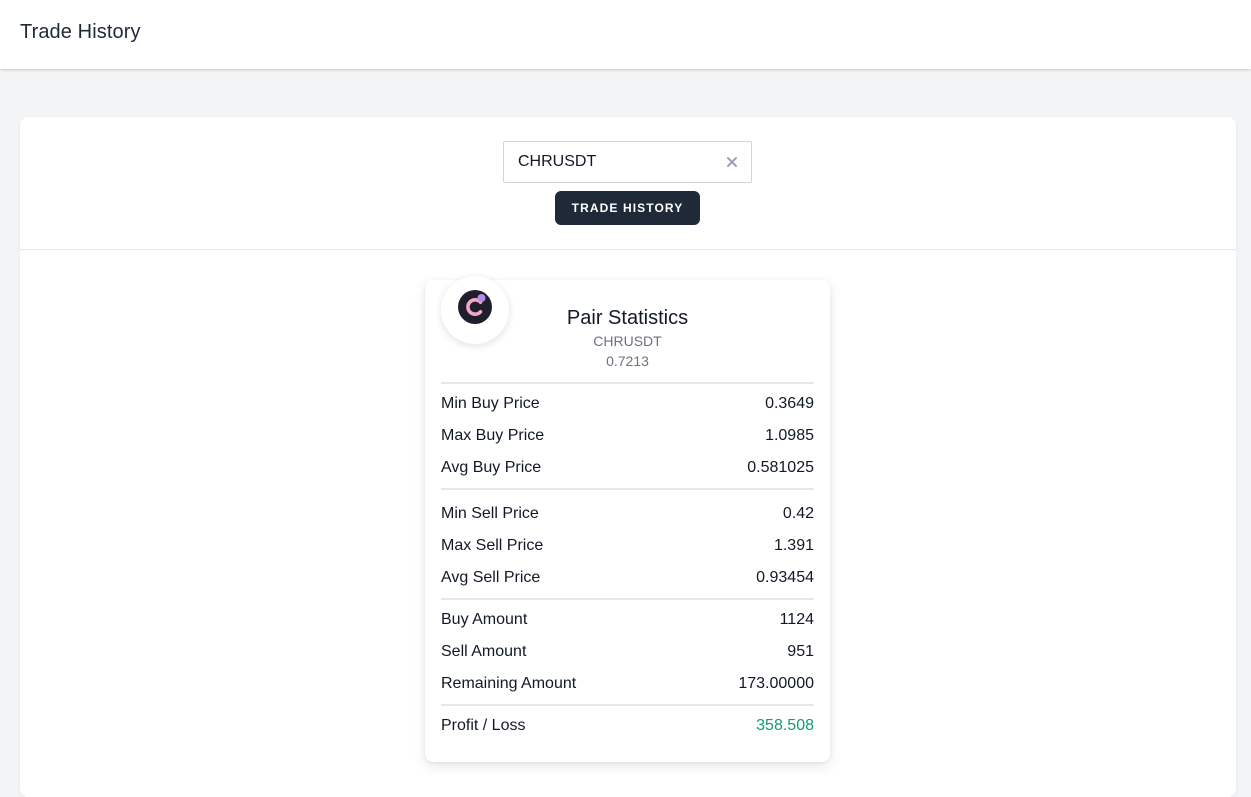 The image size is (1251, 797). Describe the element at coordinates (492, 545) in the screenshot. I see `stat-label: Max Sell Price` at that location.